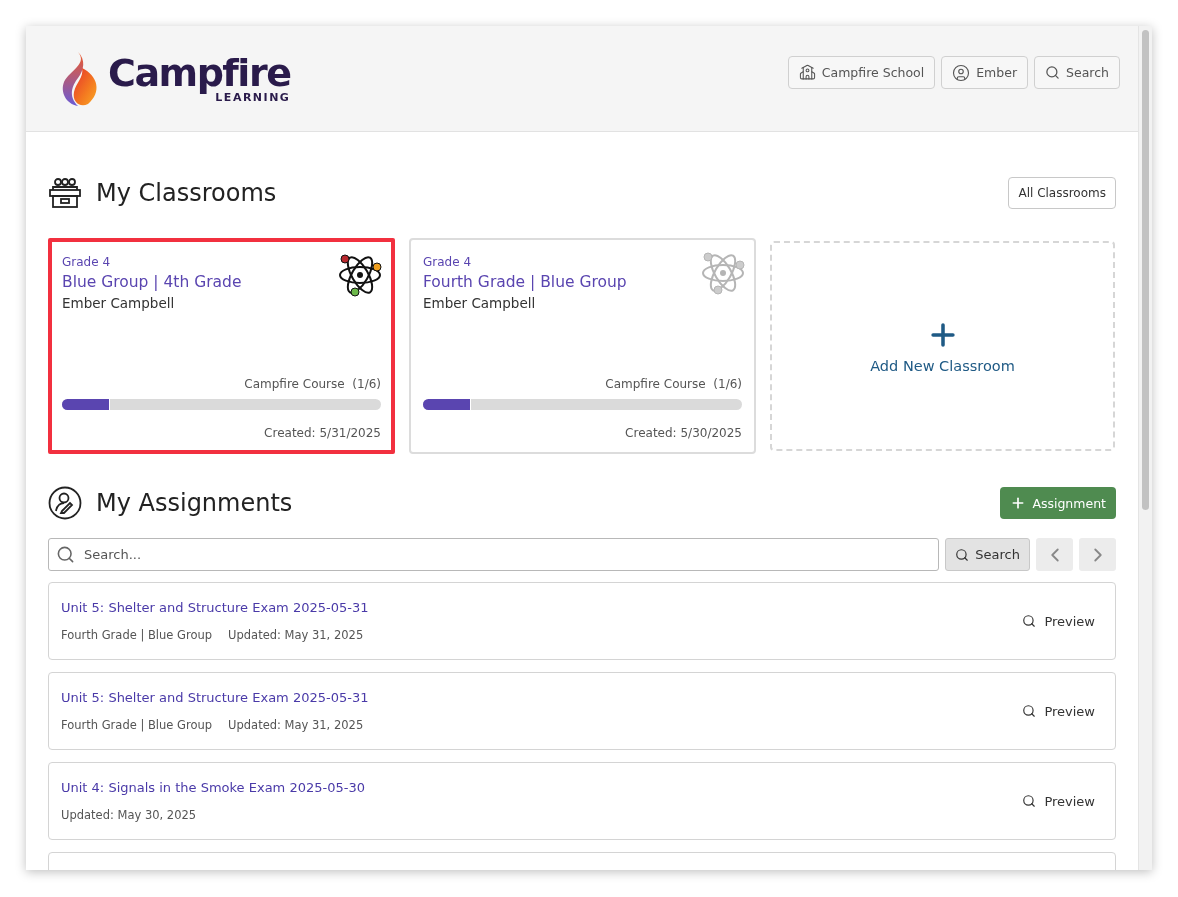  Describe the element at coordinates (65, 193) in the screenshot. I see `classroom-icon` at that location.